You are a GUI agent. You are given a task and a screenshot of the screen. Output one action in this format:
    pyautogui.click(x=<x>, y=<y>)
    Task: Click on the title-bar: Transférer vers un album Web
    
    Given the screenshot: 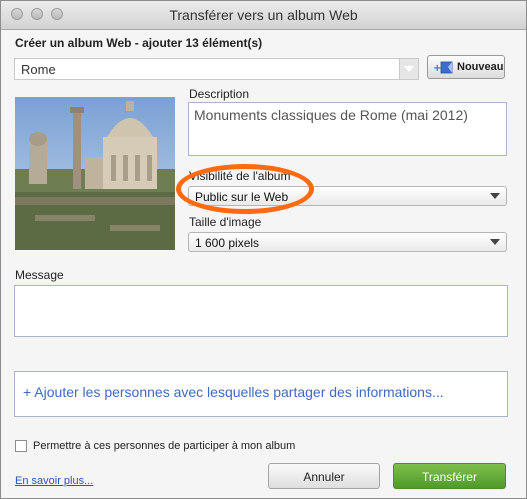 What is the action you would take?
    pyautogui.click(x=263, y=15)
    